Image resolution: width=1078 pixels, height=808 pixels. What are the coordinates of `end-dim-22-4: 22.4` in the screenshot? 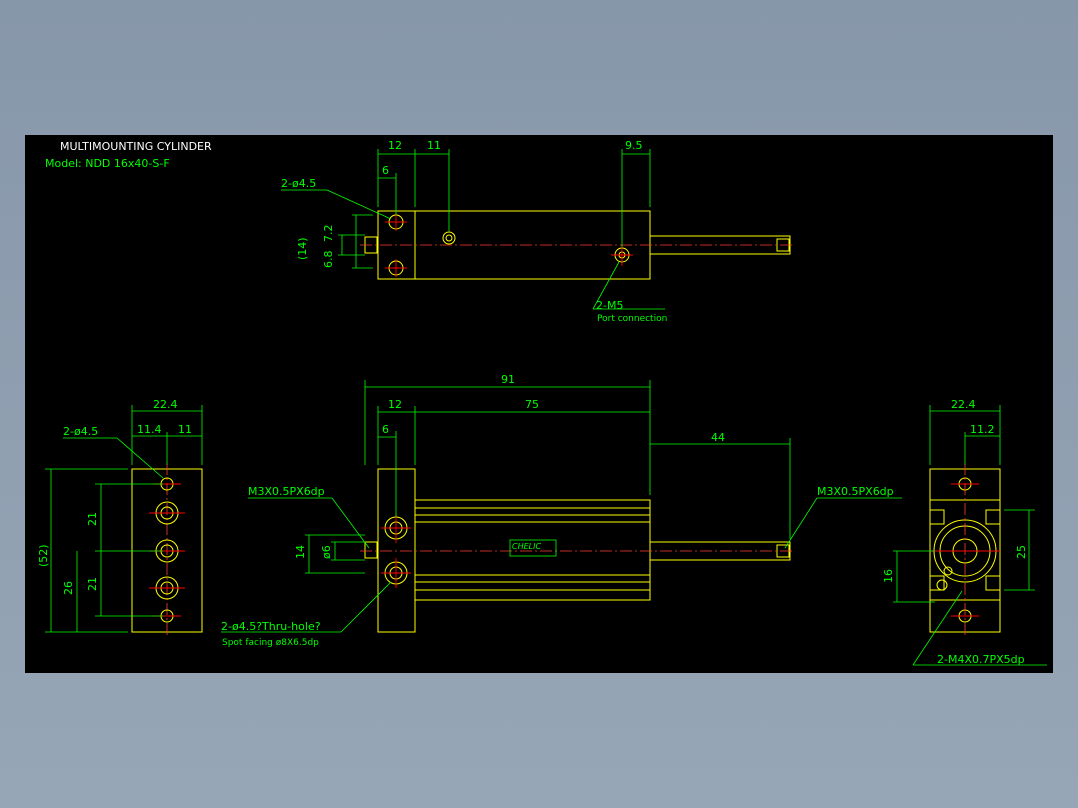 It's located at (963, 404).